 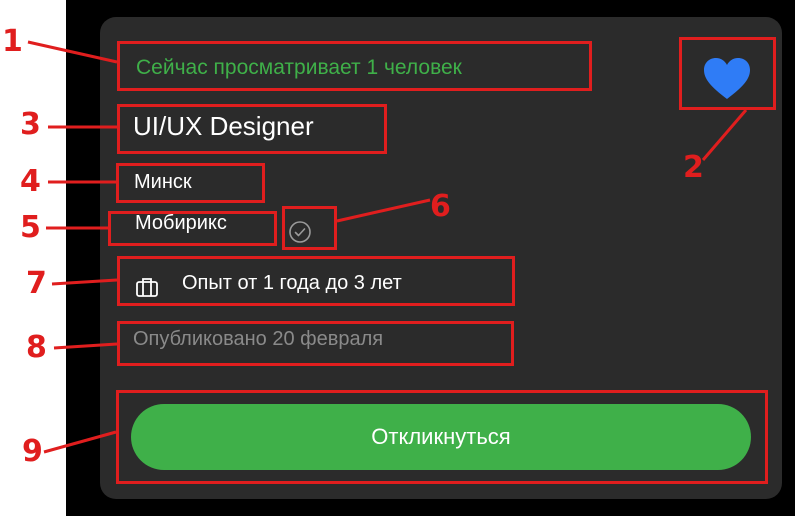 What do you see at coordinates (30, 181) in the screenshot?
I see `annotation-label-4: 4` at bounding box center [30, 181].